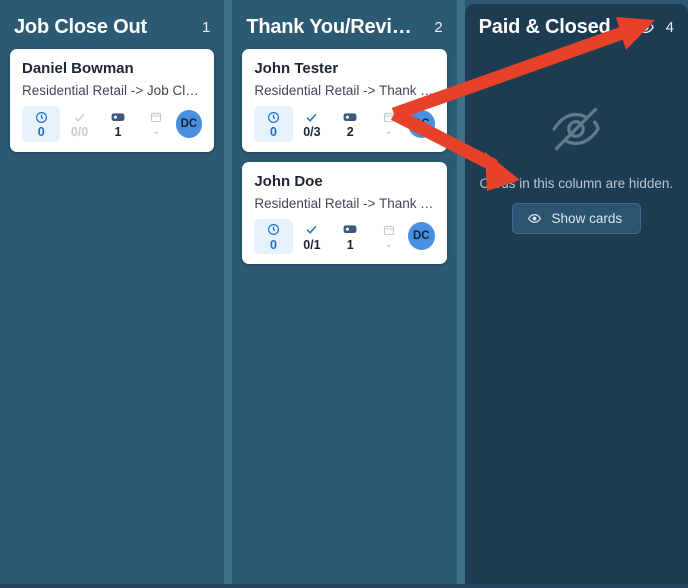 The height and width of the screenshot is (588, 688). Describe the element at coordinates (312, 132) in the screenshot. I see `badge-value: 0/3` at that location.